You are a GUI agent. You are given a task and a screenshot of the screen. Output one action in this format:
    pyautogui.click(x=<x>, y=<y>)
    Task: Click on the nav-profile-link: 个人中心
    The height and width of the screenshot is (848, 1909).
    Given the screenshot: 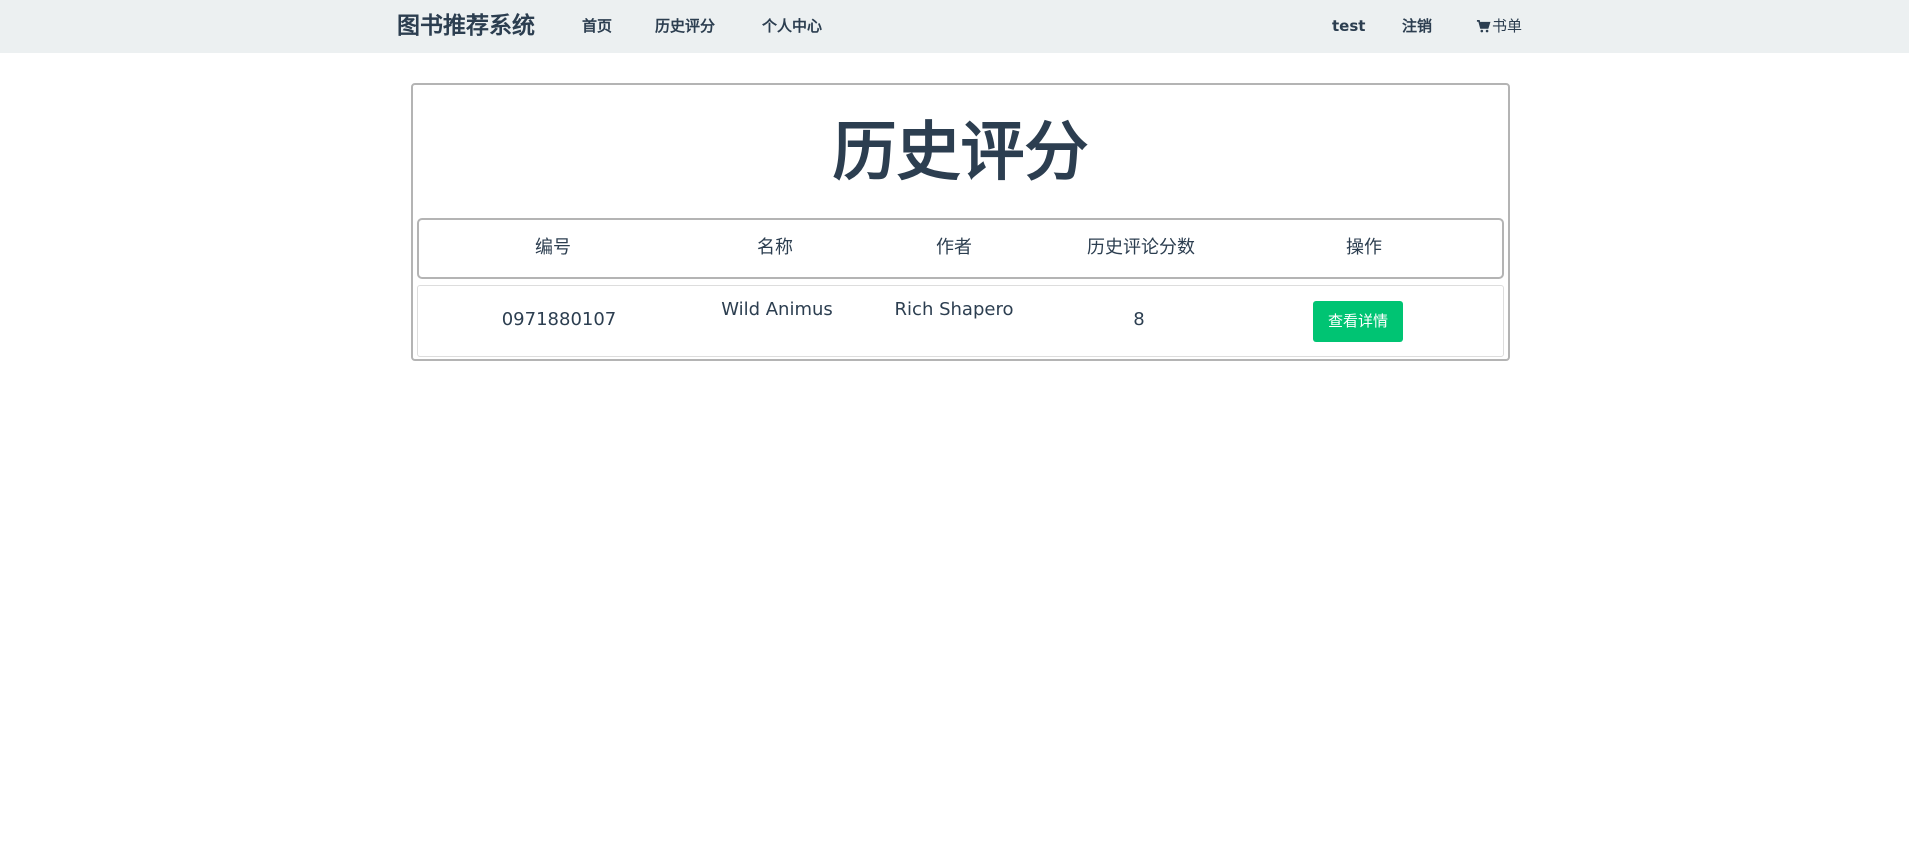 What is the action you would take?
    pyautogui.click(x=792, y=26)
    